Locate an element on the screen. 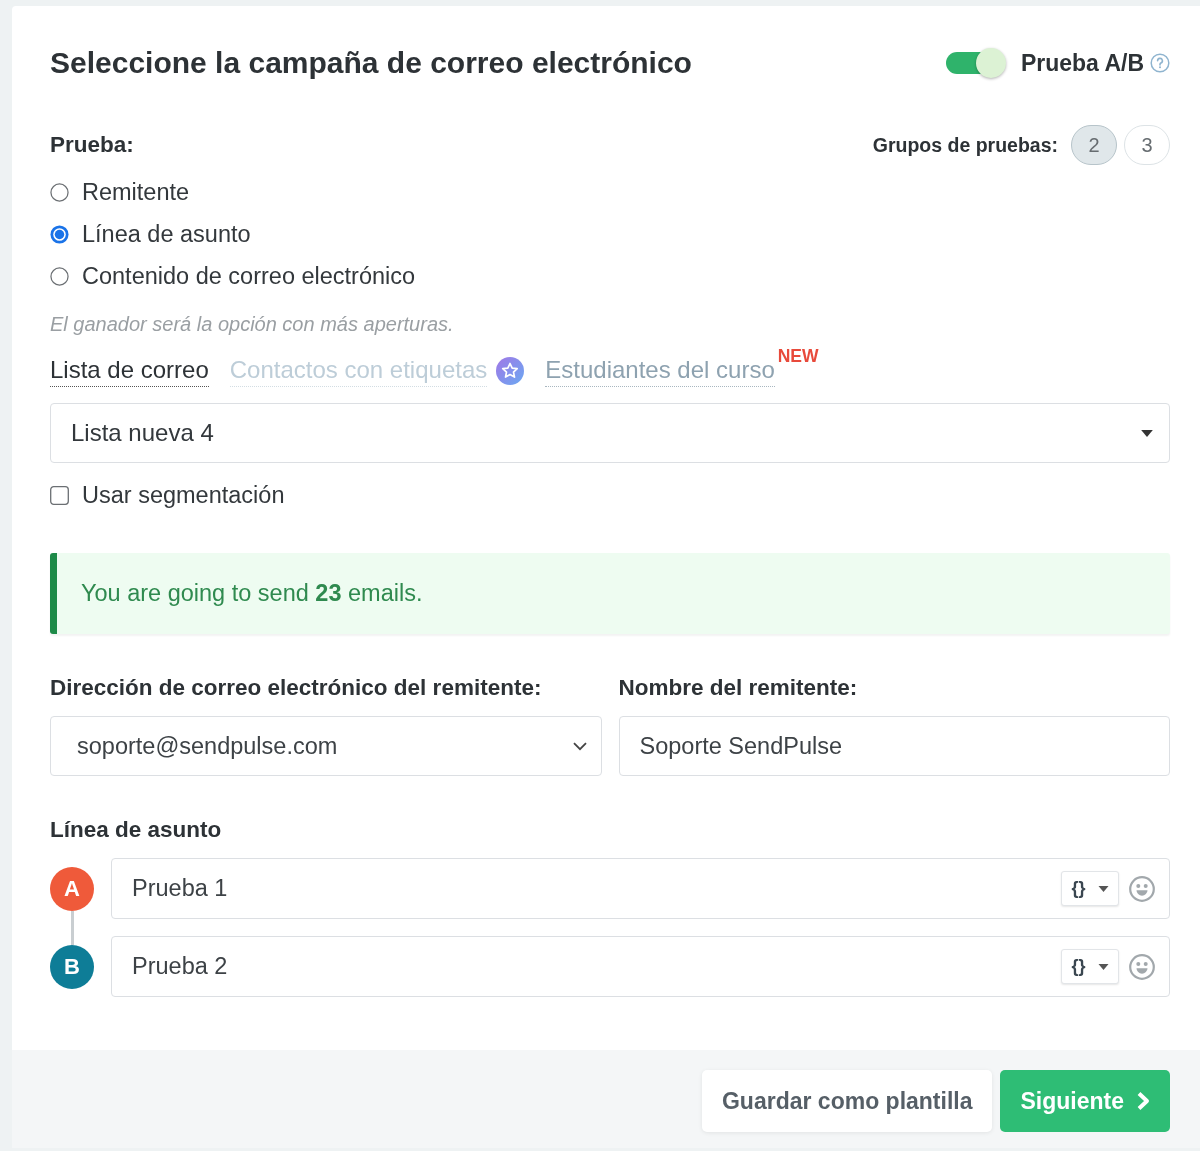 Image resolution: width=1200 pixels, height=1151 pixels. new-label: NEW is located at coordinates (798, 356).